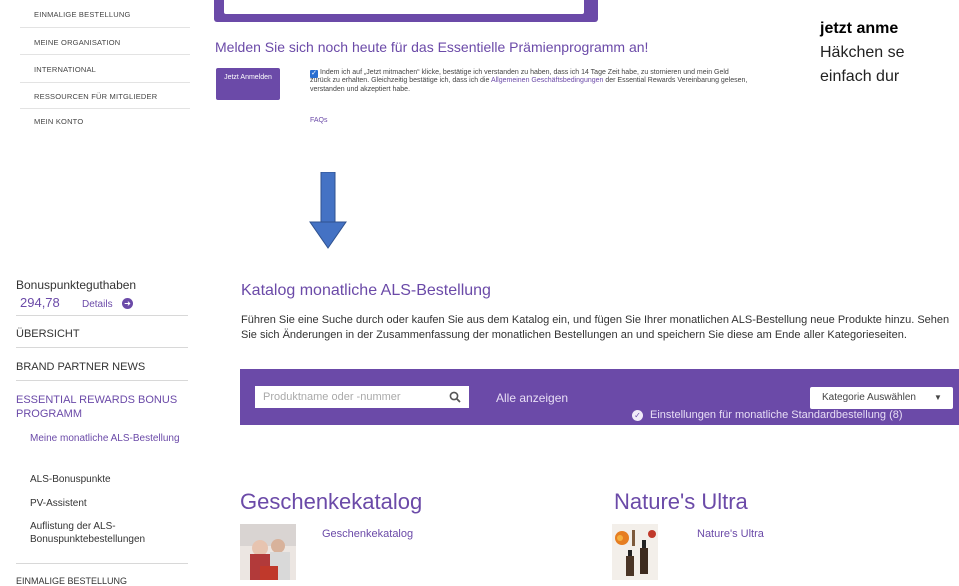  Describe the element at coordinates (77, 42) in the screenshot. I see `nav-item-meine-organisation: MEINE ORGANISATION` at that location.